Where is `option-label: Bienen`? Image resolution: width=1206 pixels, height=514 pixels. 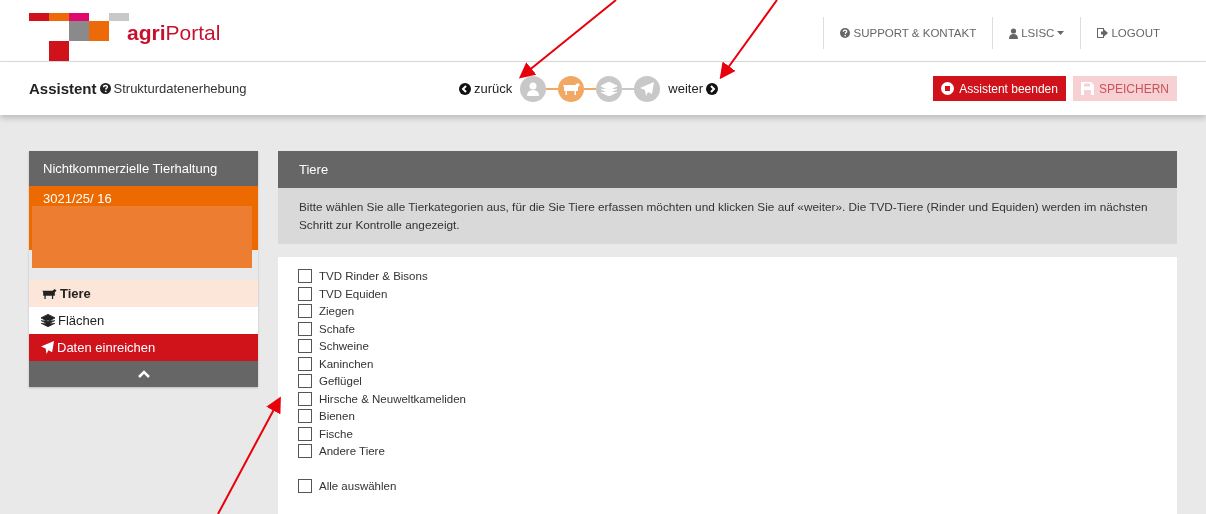 option-label: Bienen is located at coordinates (337, 416).